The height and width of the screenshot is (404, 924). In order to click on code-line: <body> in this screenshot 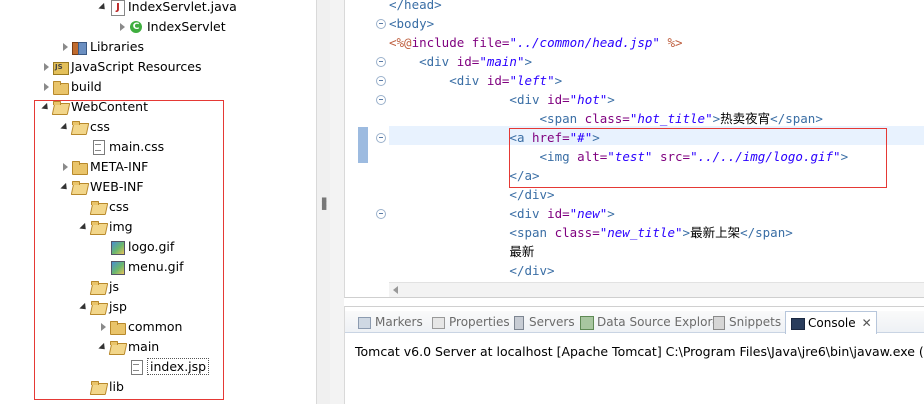, I will do `click(411, 23)`.